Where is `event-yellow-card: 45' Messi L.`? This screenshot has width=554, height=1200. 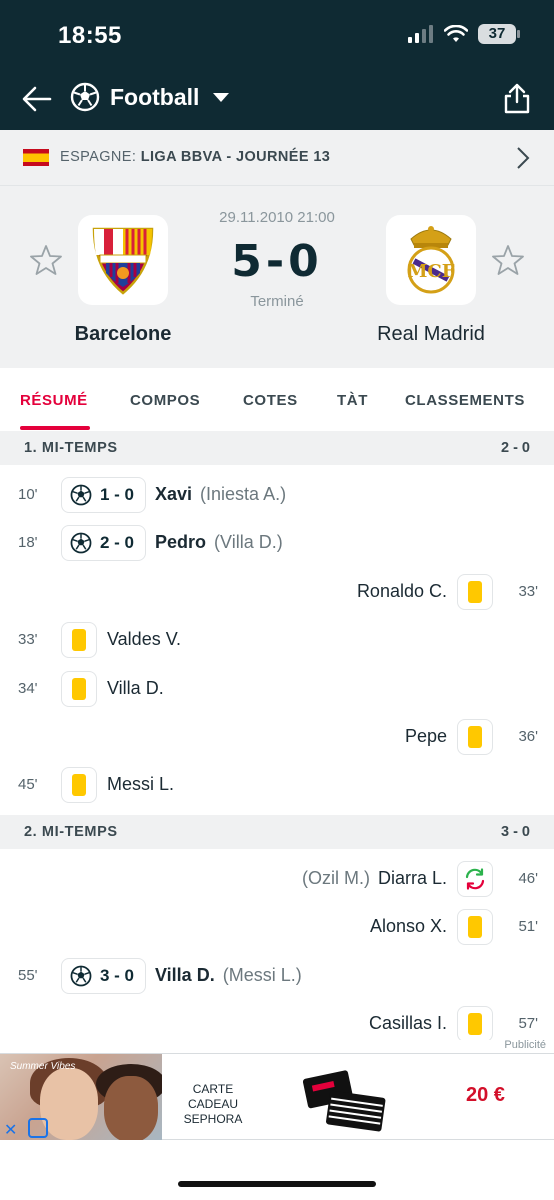
event-yellow-card: 45' Messi L. is located at coordinates (277, 785).